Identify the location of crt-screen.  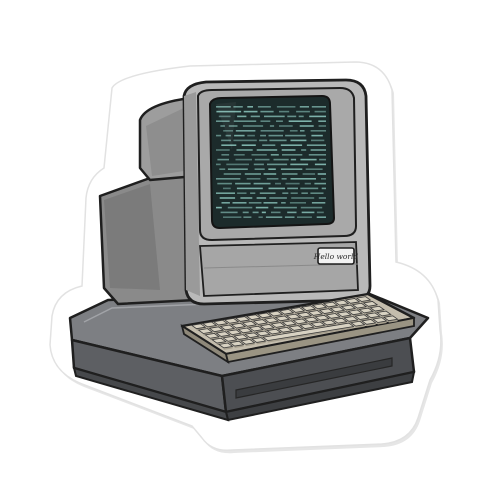
(272, 162).